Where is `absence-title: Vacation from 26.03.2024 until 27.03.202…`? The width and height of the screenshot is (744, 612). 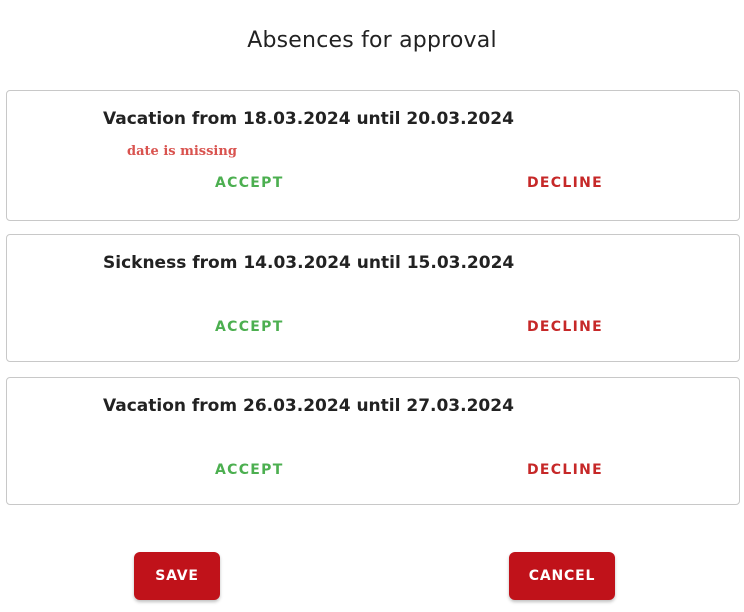 absence-title: Vacation from 26.03.2024 until 27.03.202… is located at coordinates (308, 406).